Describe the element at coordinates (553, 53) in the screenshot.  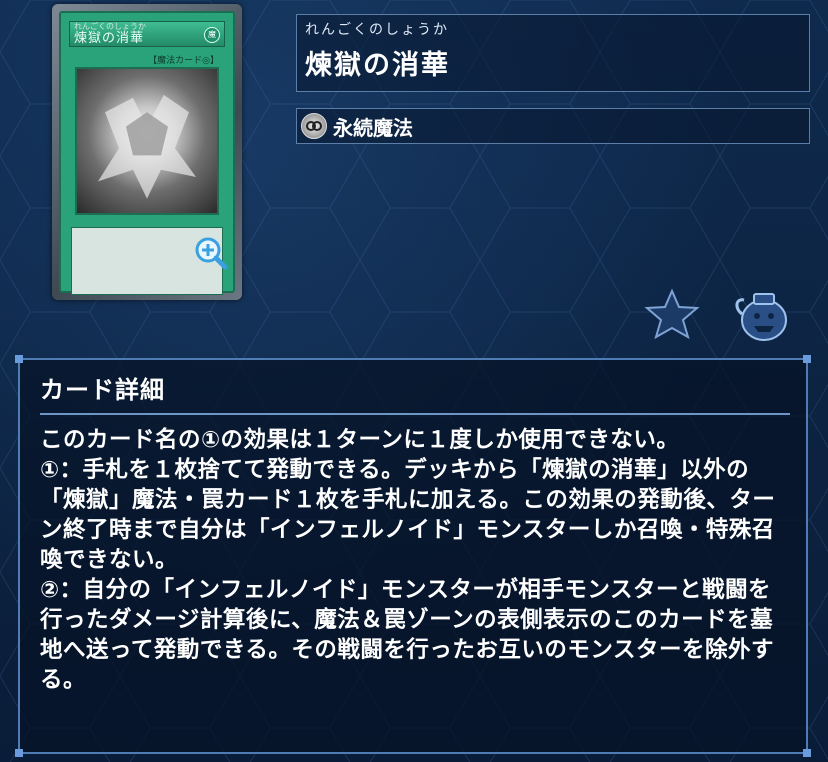
I see `card-name-panel: れんごくのしょうか 煉獄の消華` at that location.